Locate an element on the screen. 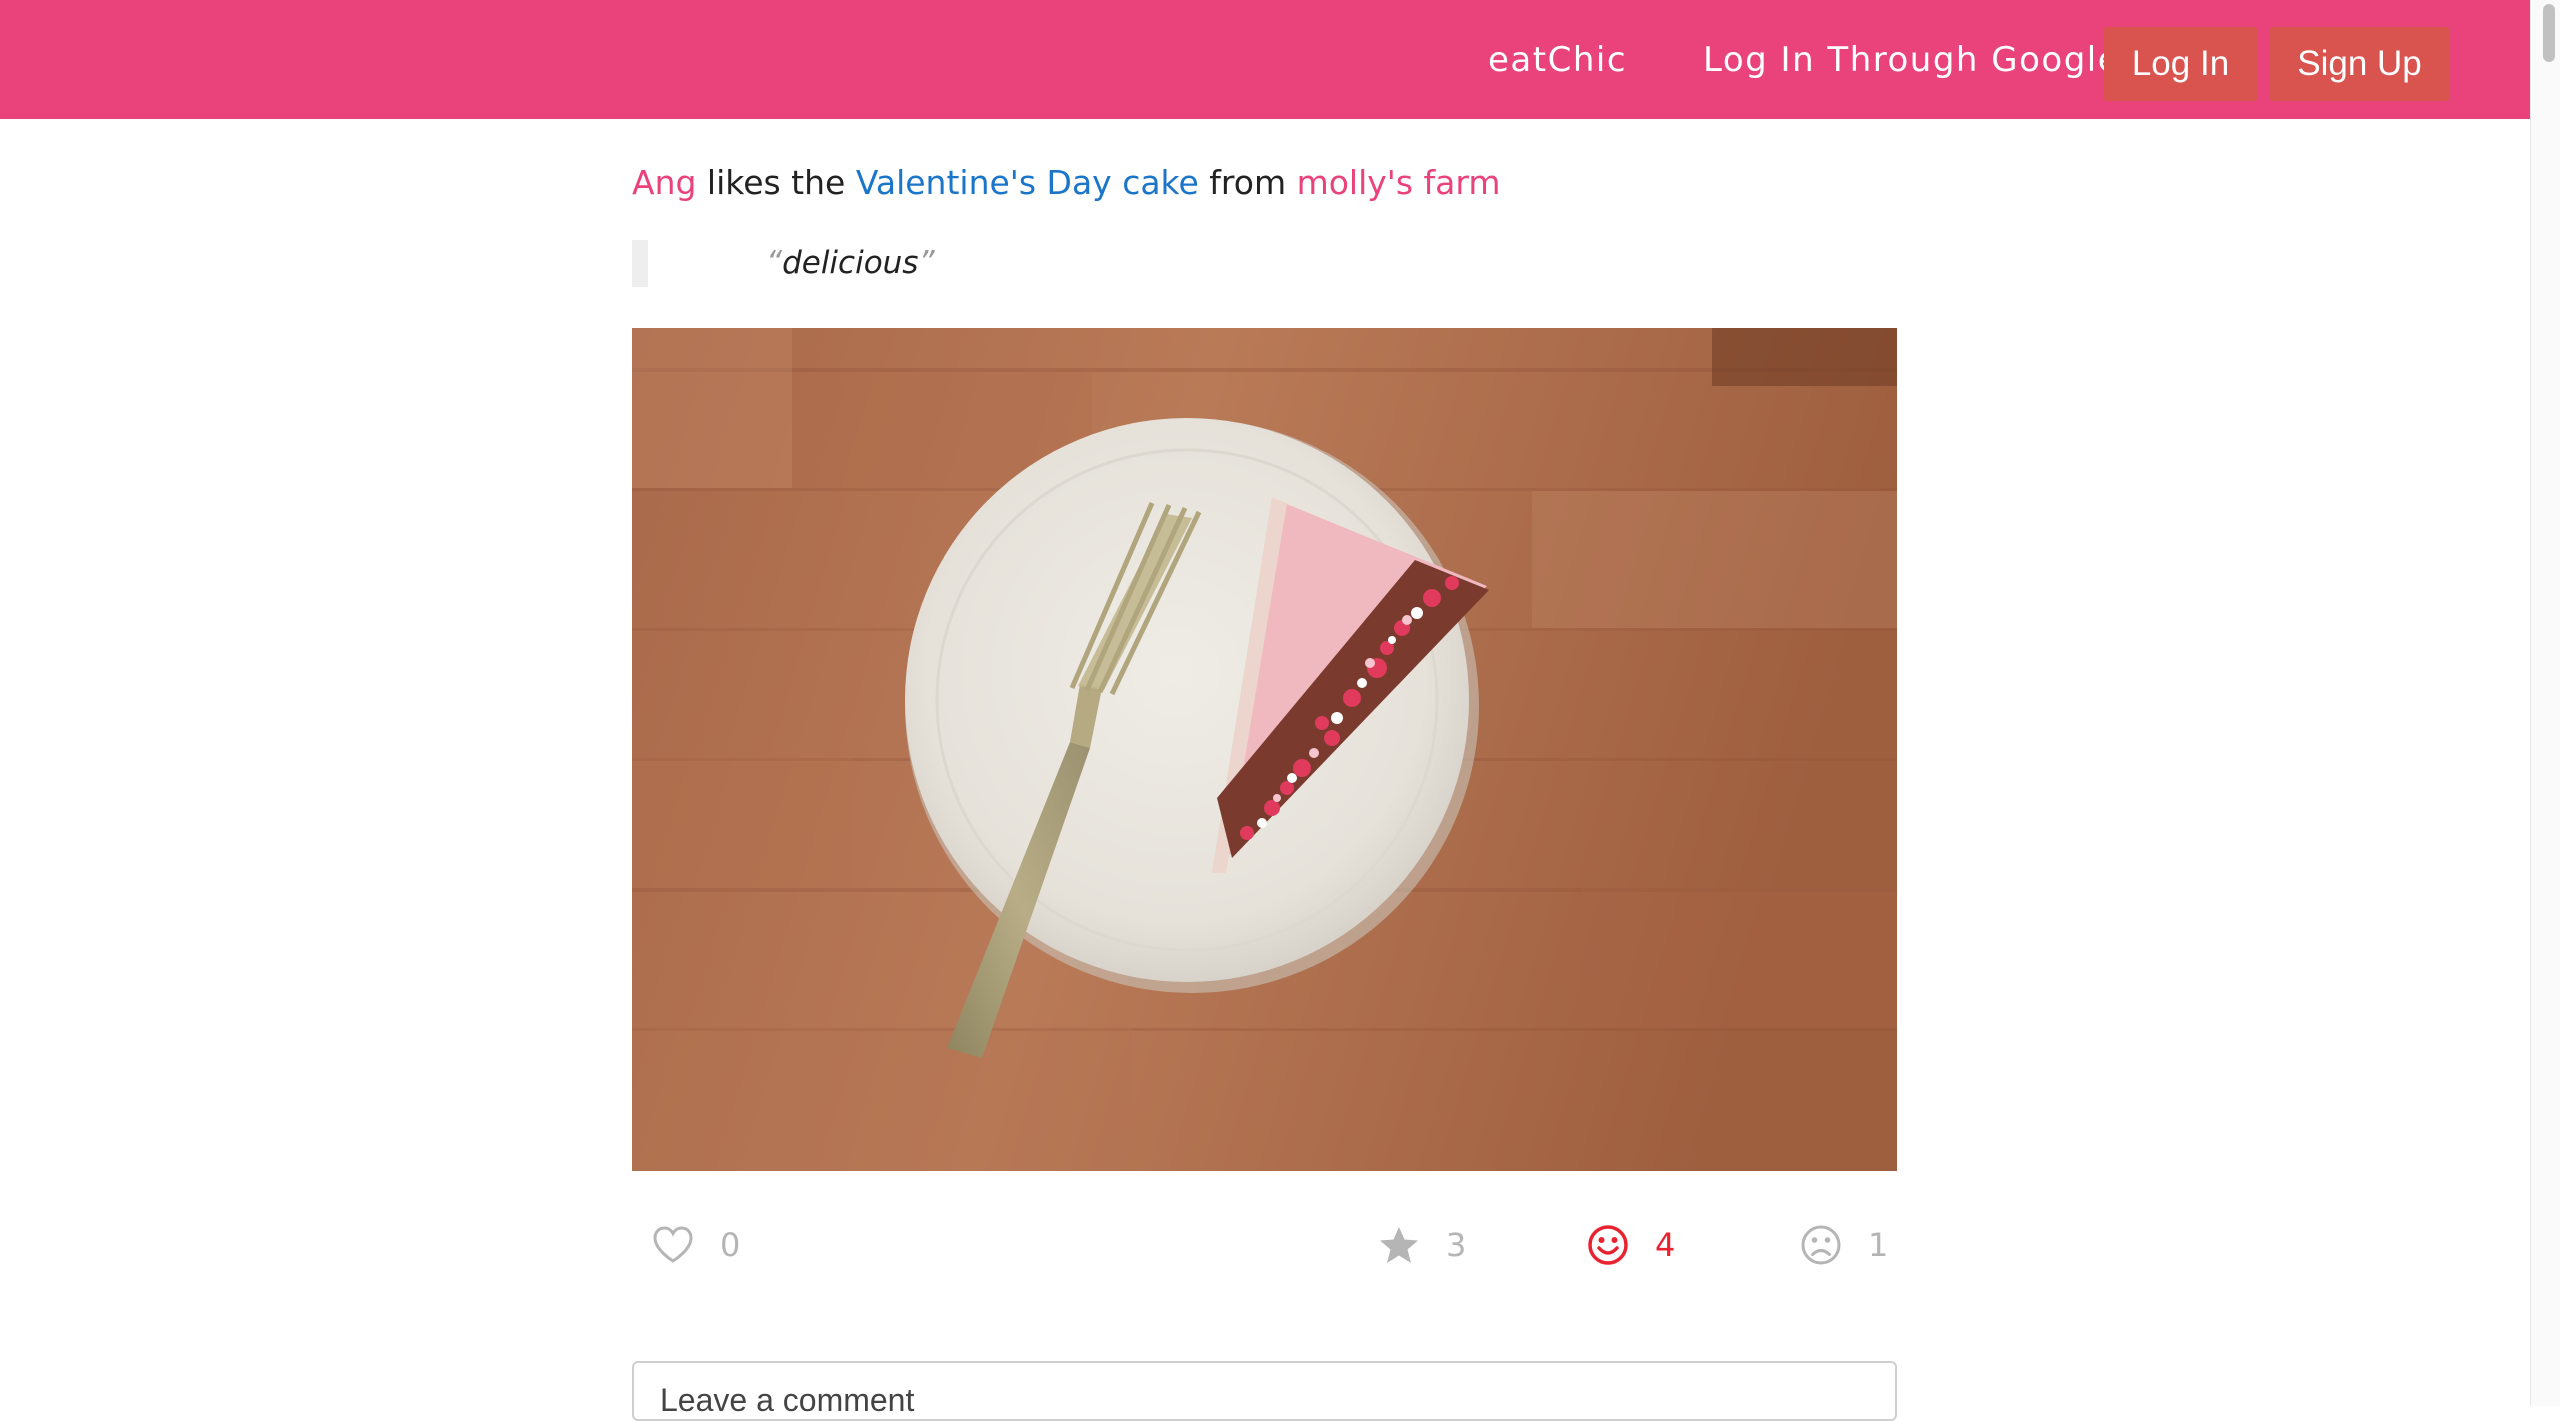 Image resolution: width=2560 pixels, height=1421 pixels. sad-reaction: 1 is located at coordinates (1844, 1245).